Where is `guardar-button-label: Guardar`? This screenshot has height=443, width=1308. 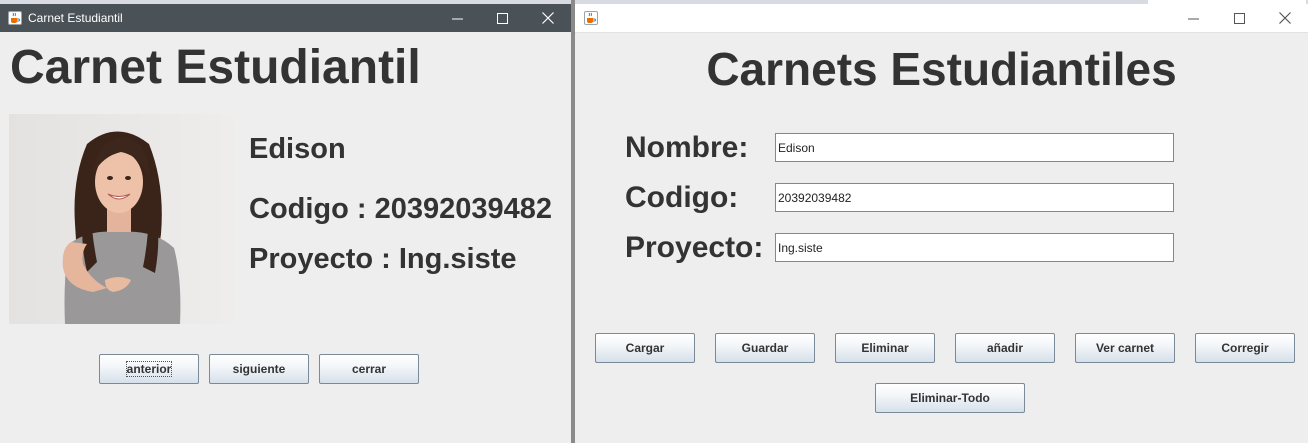 guardar-button-label: Guardar is located at coordinates (765, 348).